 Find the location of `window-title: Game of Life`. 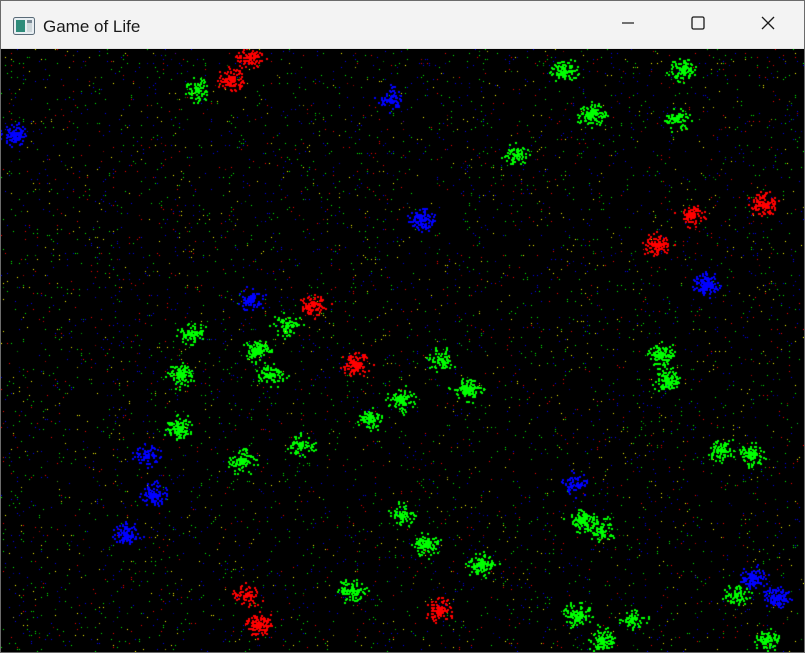

window-title: Game of Life is located at coordinates (92, 26).